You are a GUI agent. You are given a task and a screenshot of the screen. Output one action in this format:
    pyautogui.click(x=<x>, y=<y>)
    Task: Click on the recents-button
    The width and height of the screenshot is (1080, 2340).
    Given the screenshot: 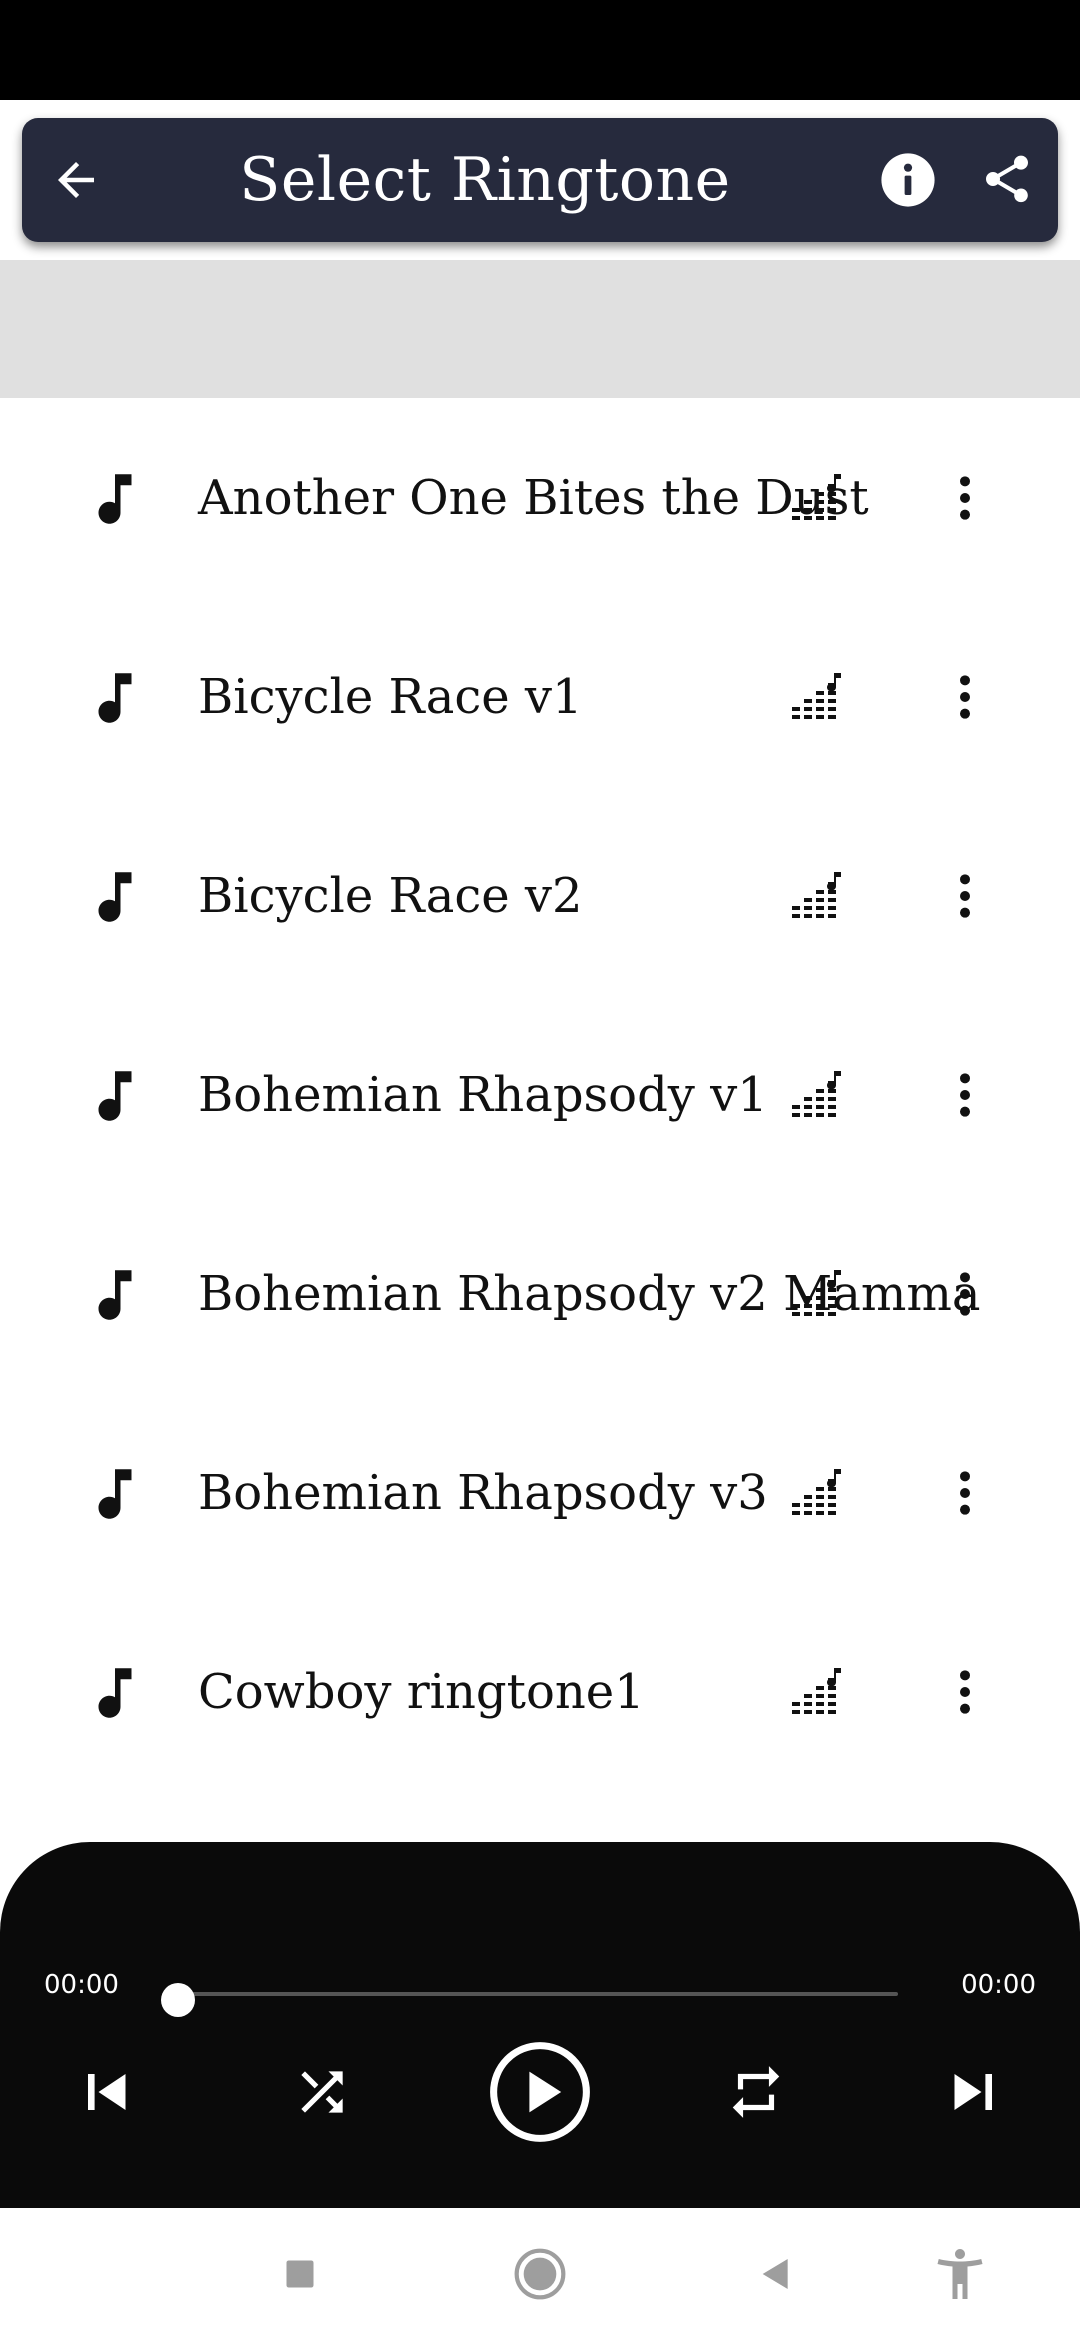 What is the action you would take?
    pyautogui.click(x=300, y=2274)
    